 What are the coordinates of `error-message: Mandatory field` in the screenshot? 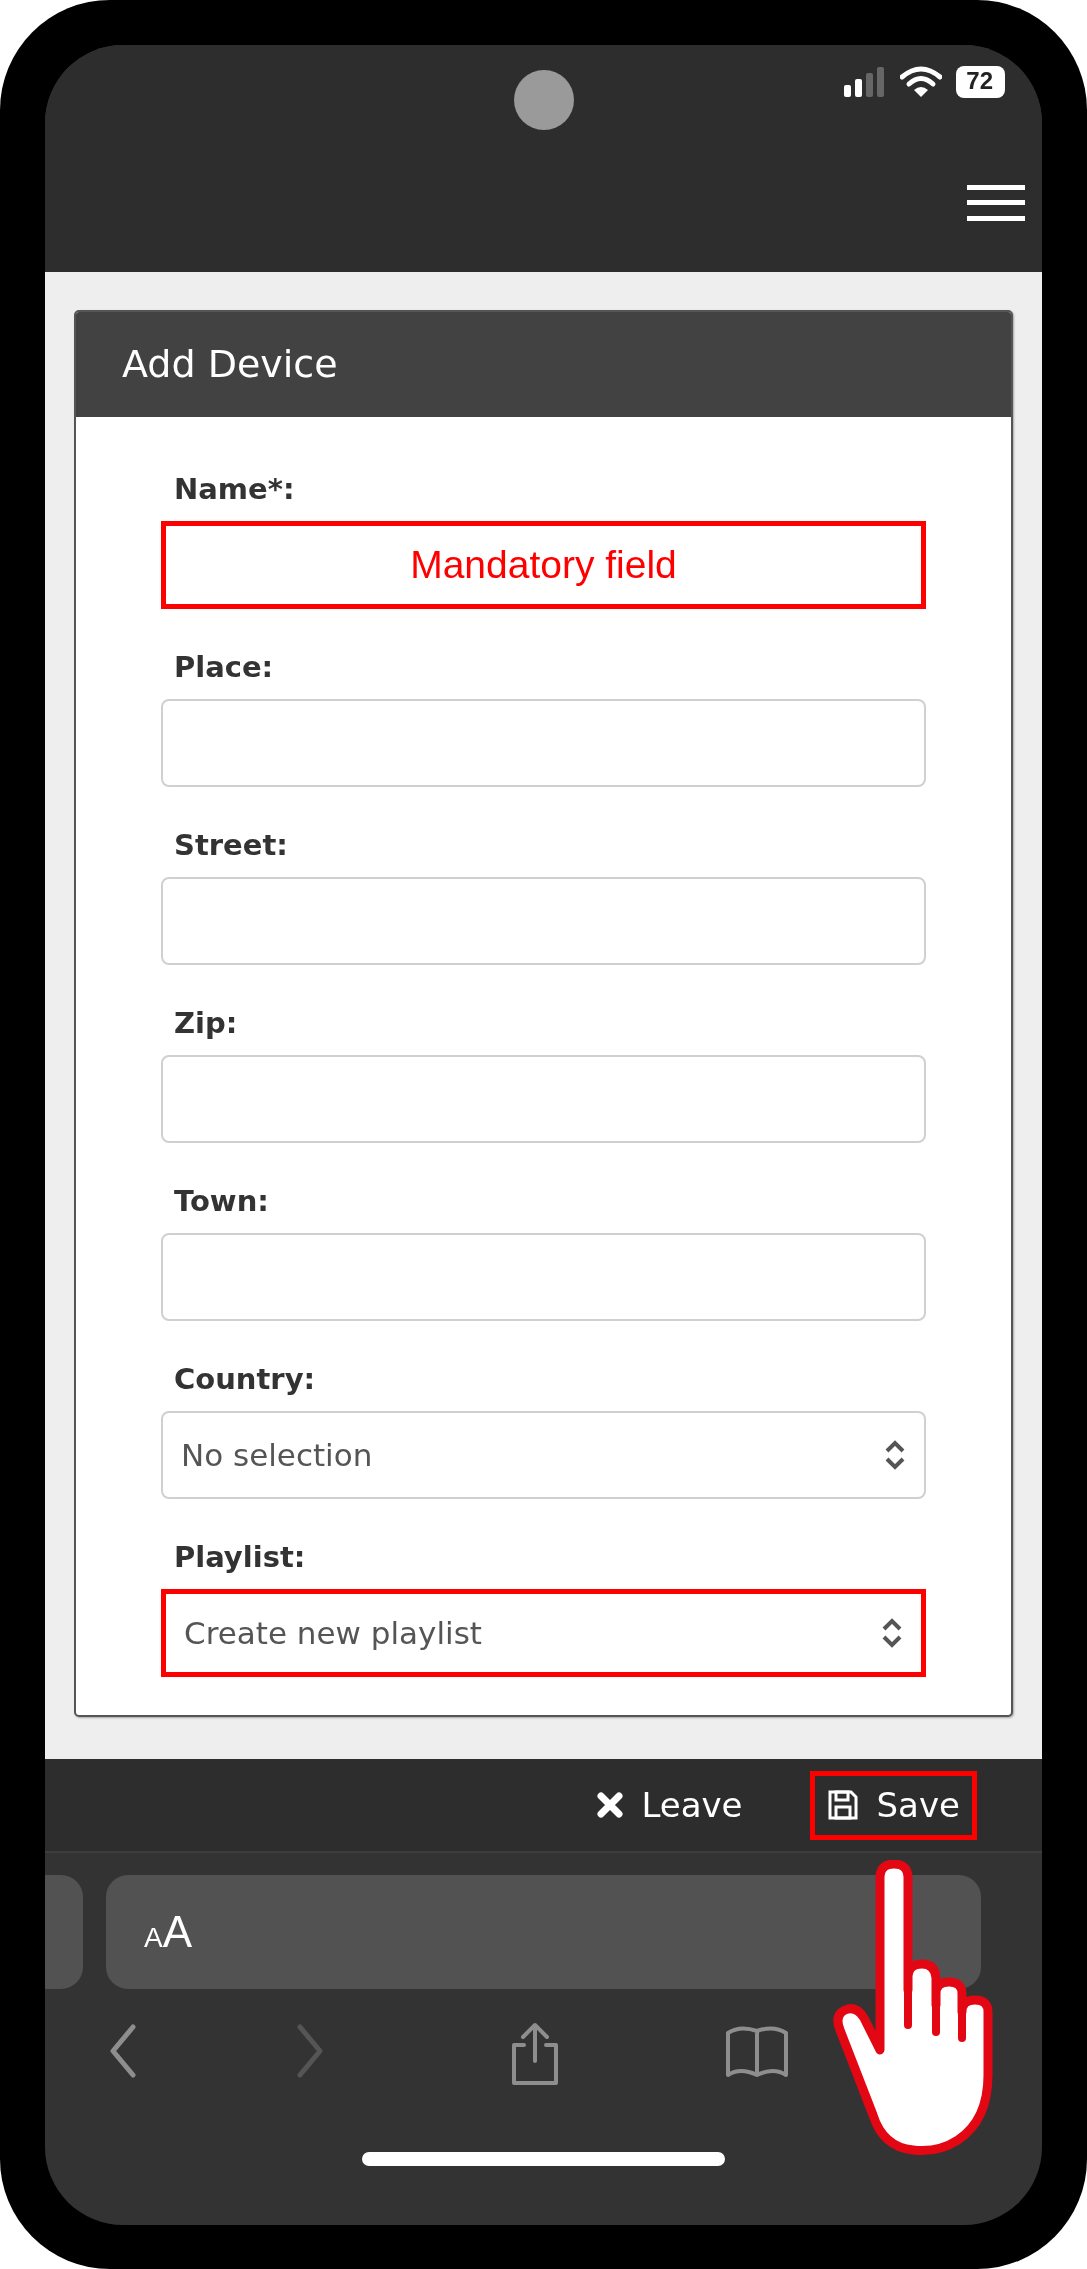 It's located at (543, 564).